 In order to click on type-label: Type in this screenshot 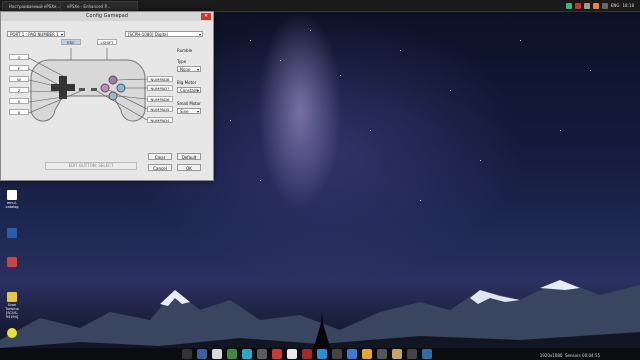, I will do `click(182, 61)`.